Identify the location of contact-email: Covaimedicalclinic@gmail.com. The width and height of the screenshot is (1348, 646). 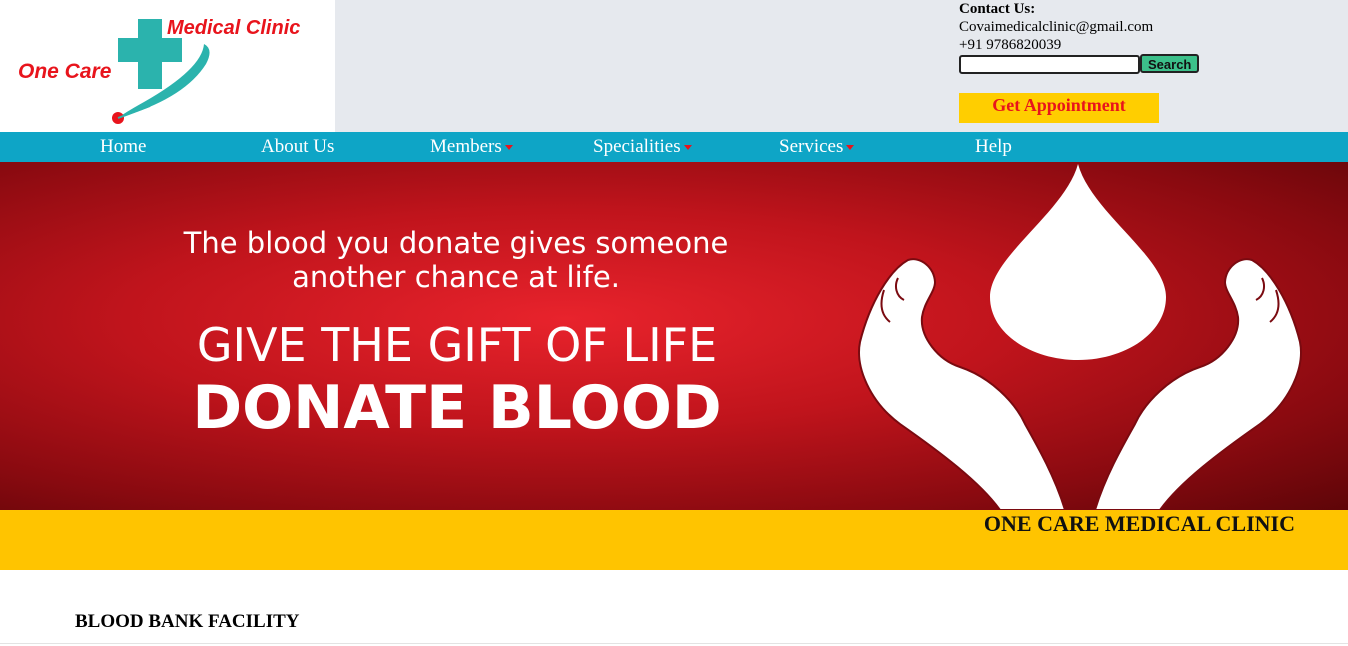
(1056, 27).